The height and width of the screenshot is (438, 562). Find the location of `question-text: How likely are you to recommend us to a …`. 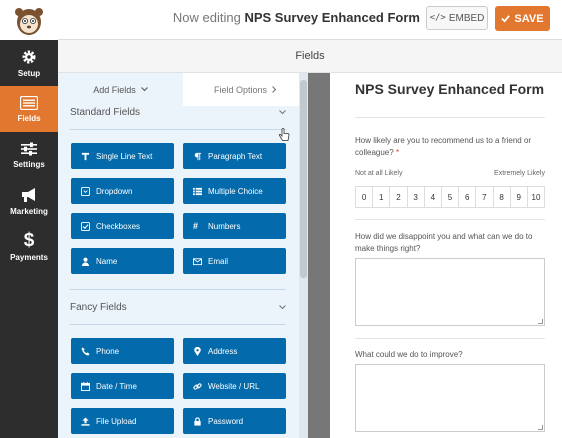

question-text: How likely are you to recommend us to a … is located at coordinates (443, 146).